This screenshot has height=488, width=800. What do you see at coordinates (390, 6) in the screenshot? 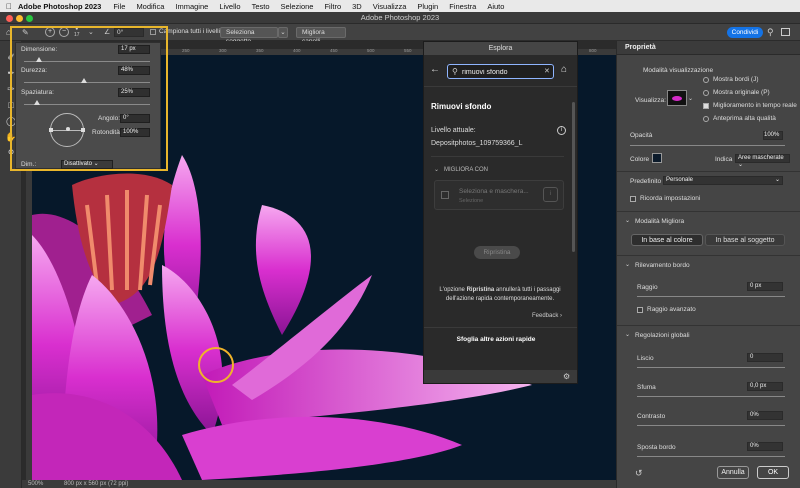
I see `menu-visualizza: Visualizza` at bounding box center [390, 6].